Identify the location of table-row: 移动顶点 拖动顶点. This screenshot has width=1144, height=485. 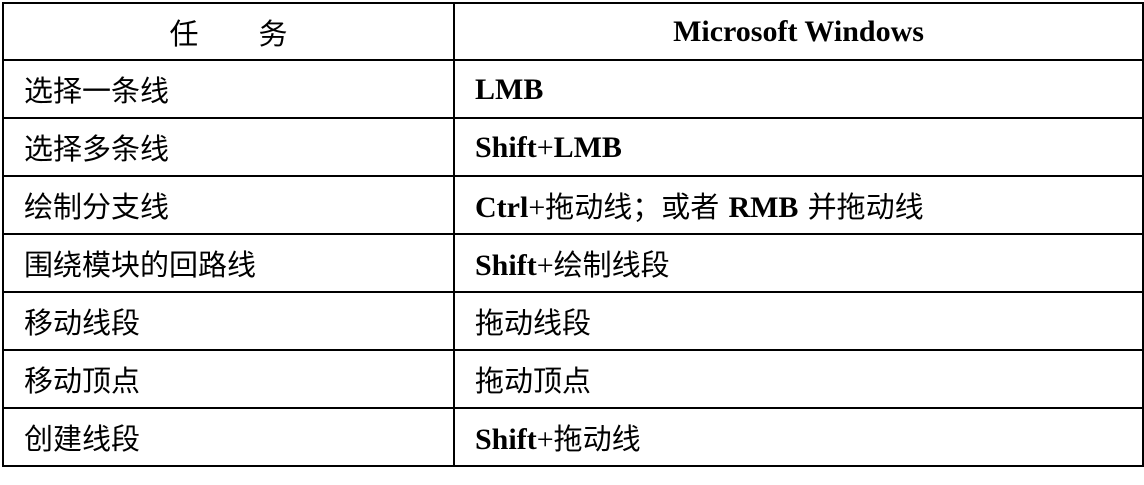
(573, 379).